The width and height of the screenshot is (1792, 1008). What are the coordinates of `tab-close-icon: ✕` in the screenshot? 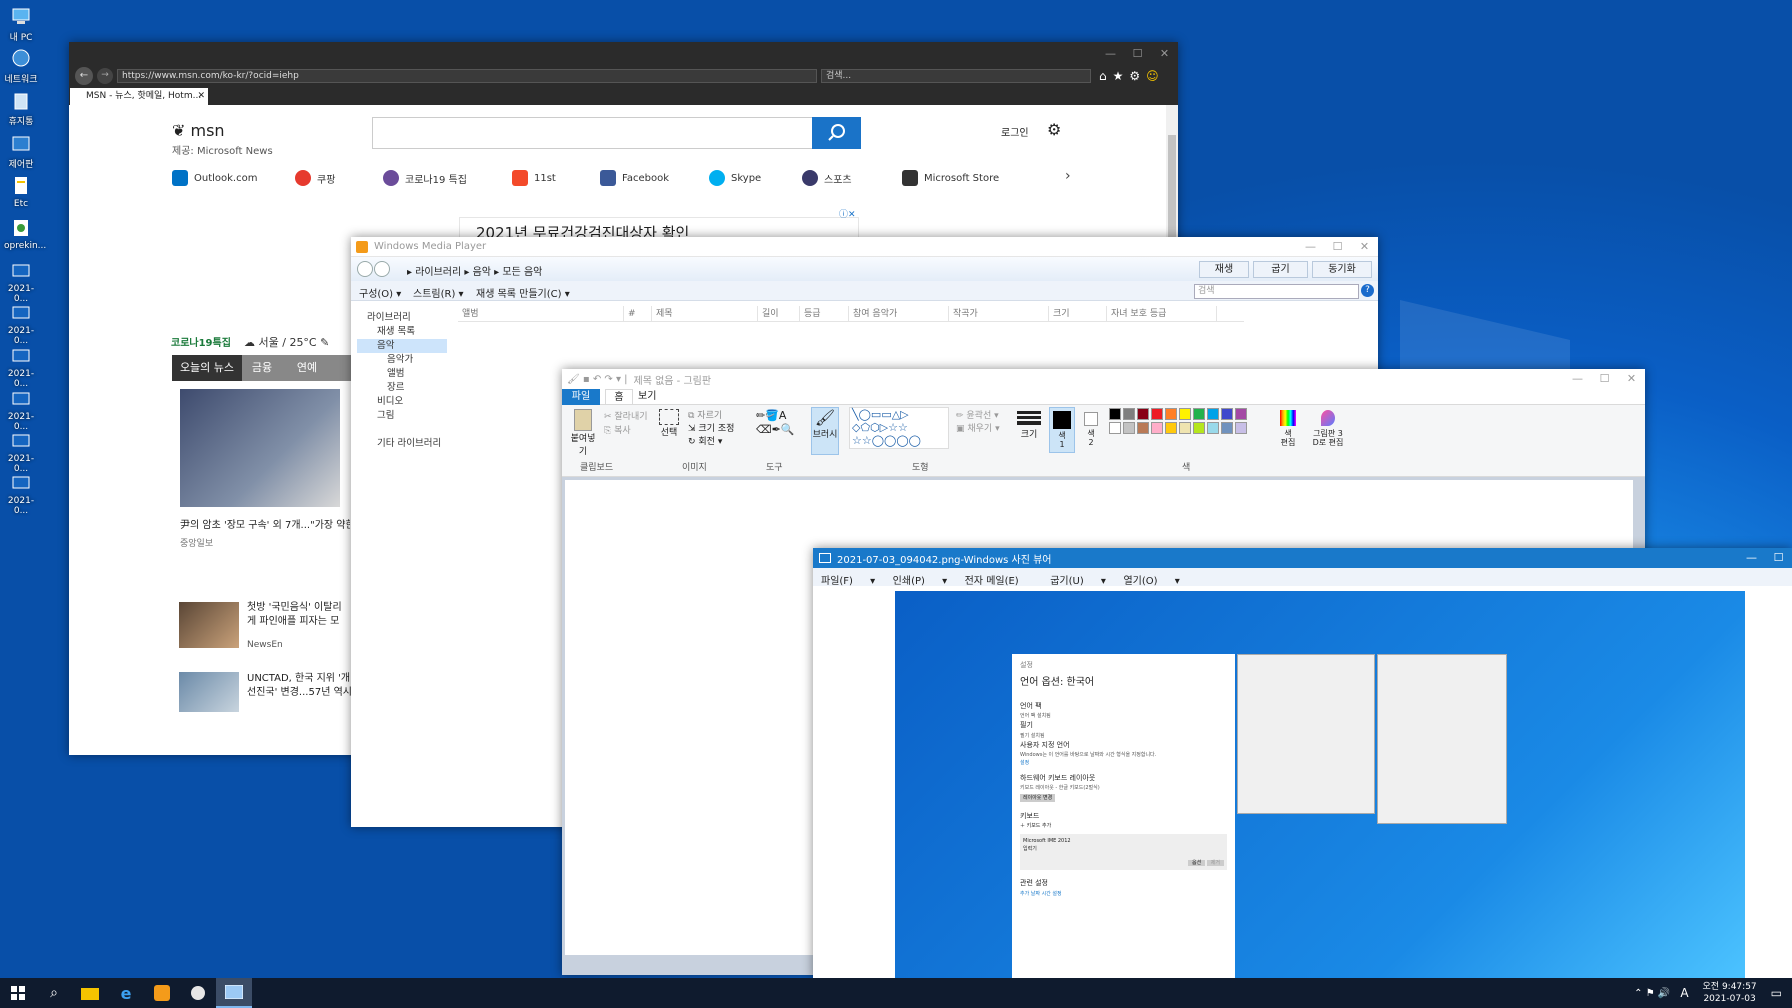 It's located at (201, 96).